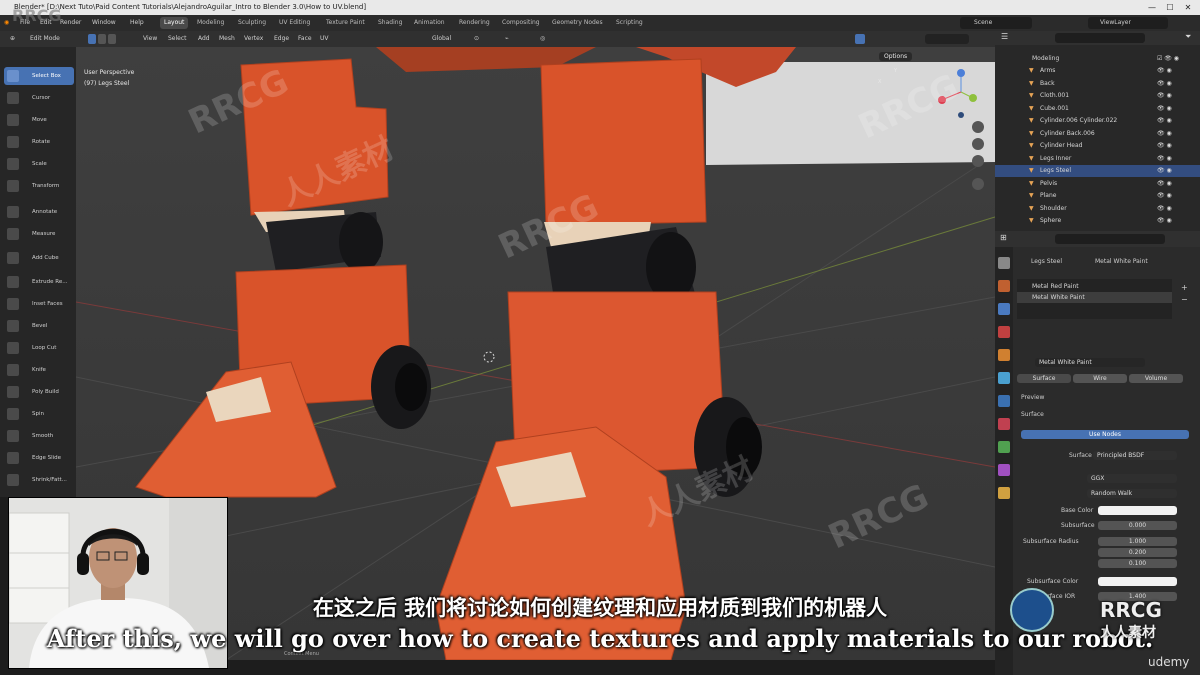  Describe the element at coordinates (39, 392) in the screenshot. I see `tool-poly-build: Poly Build` at that location.